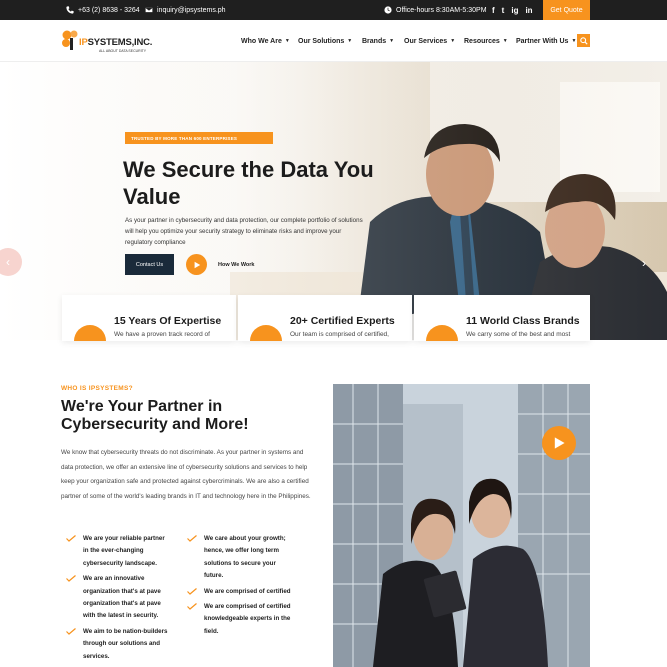 The width and height of the screenshot is (667, 667). Describe the element at coordinates (566, 10) in the screenshot. I see `get-quote-button: Get Quote` at that location.